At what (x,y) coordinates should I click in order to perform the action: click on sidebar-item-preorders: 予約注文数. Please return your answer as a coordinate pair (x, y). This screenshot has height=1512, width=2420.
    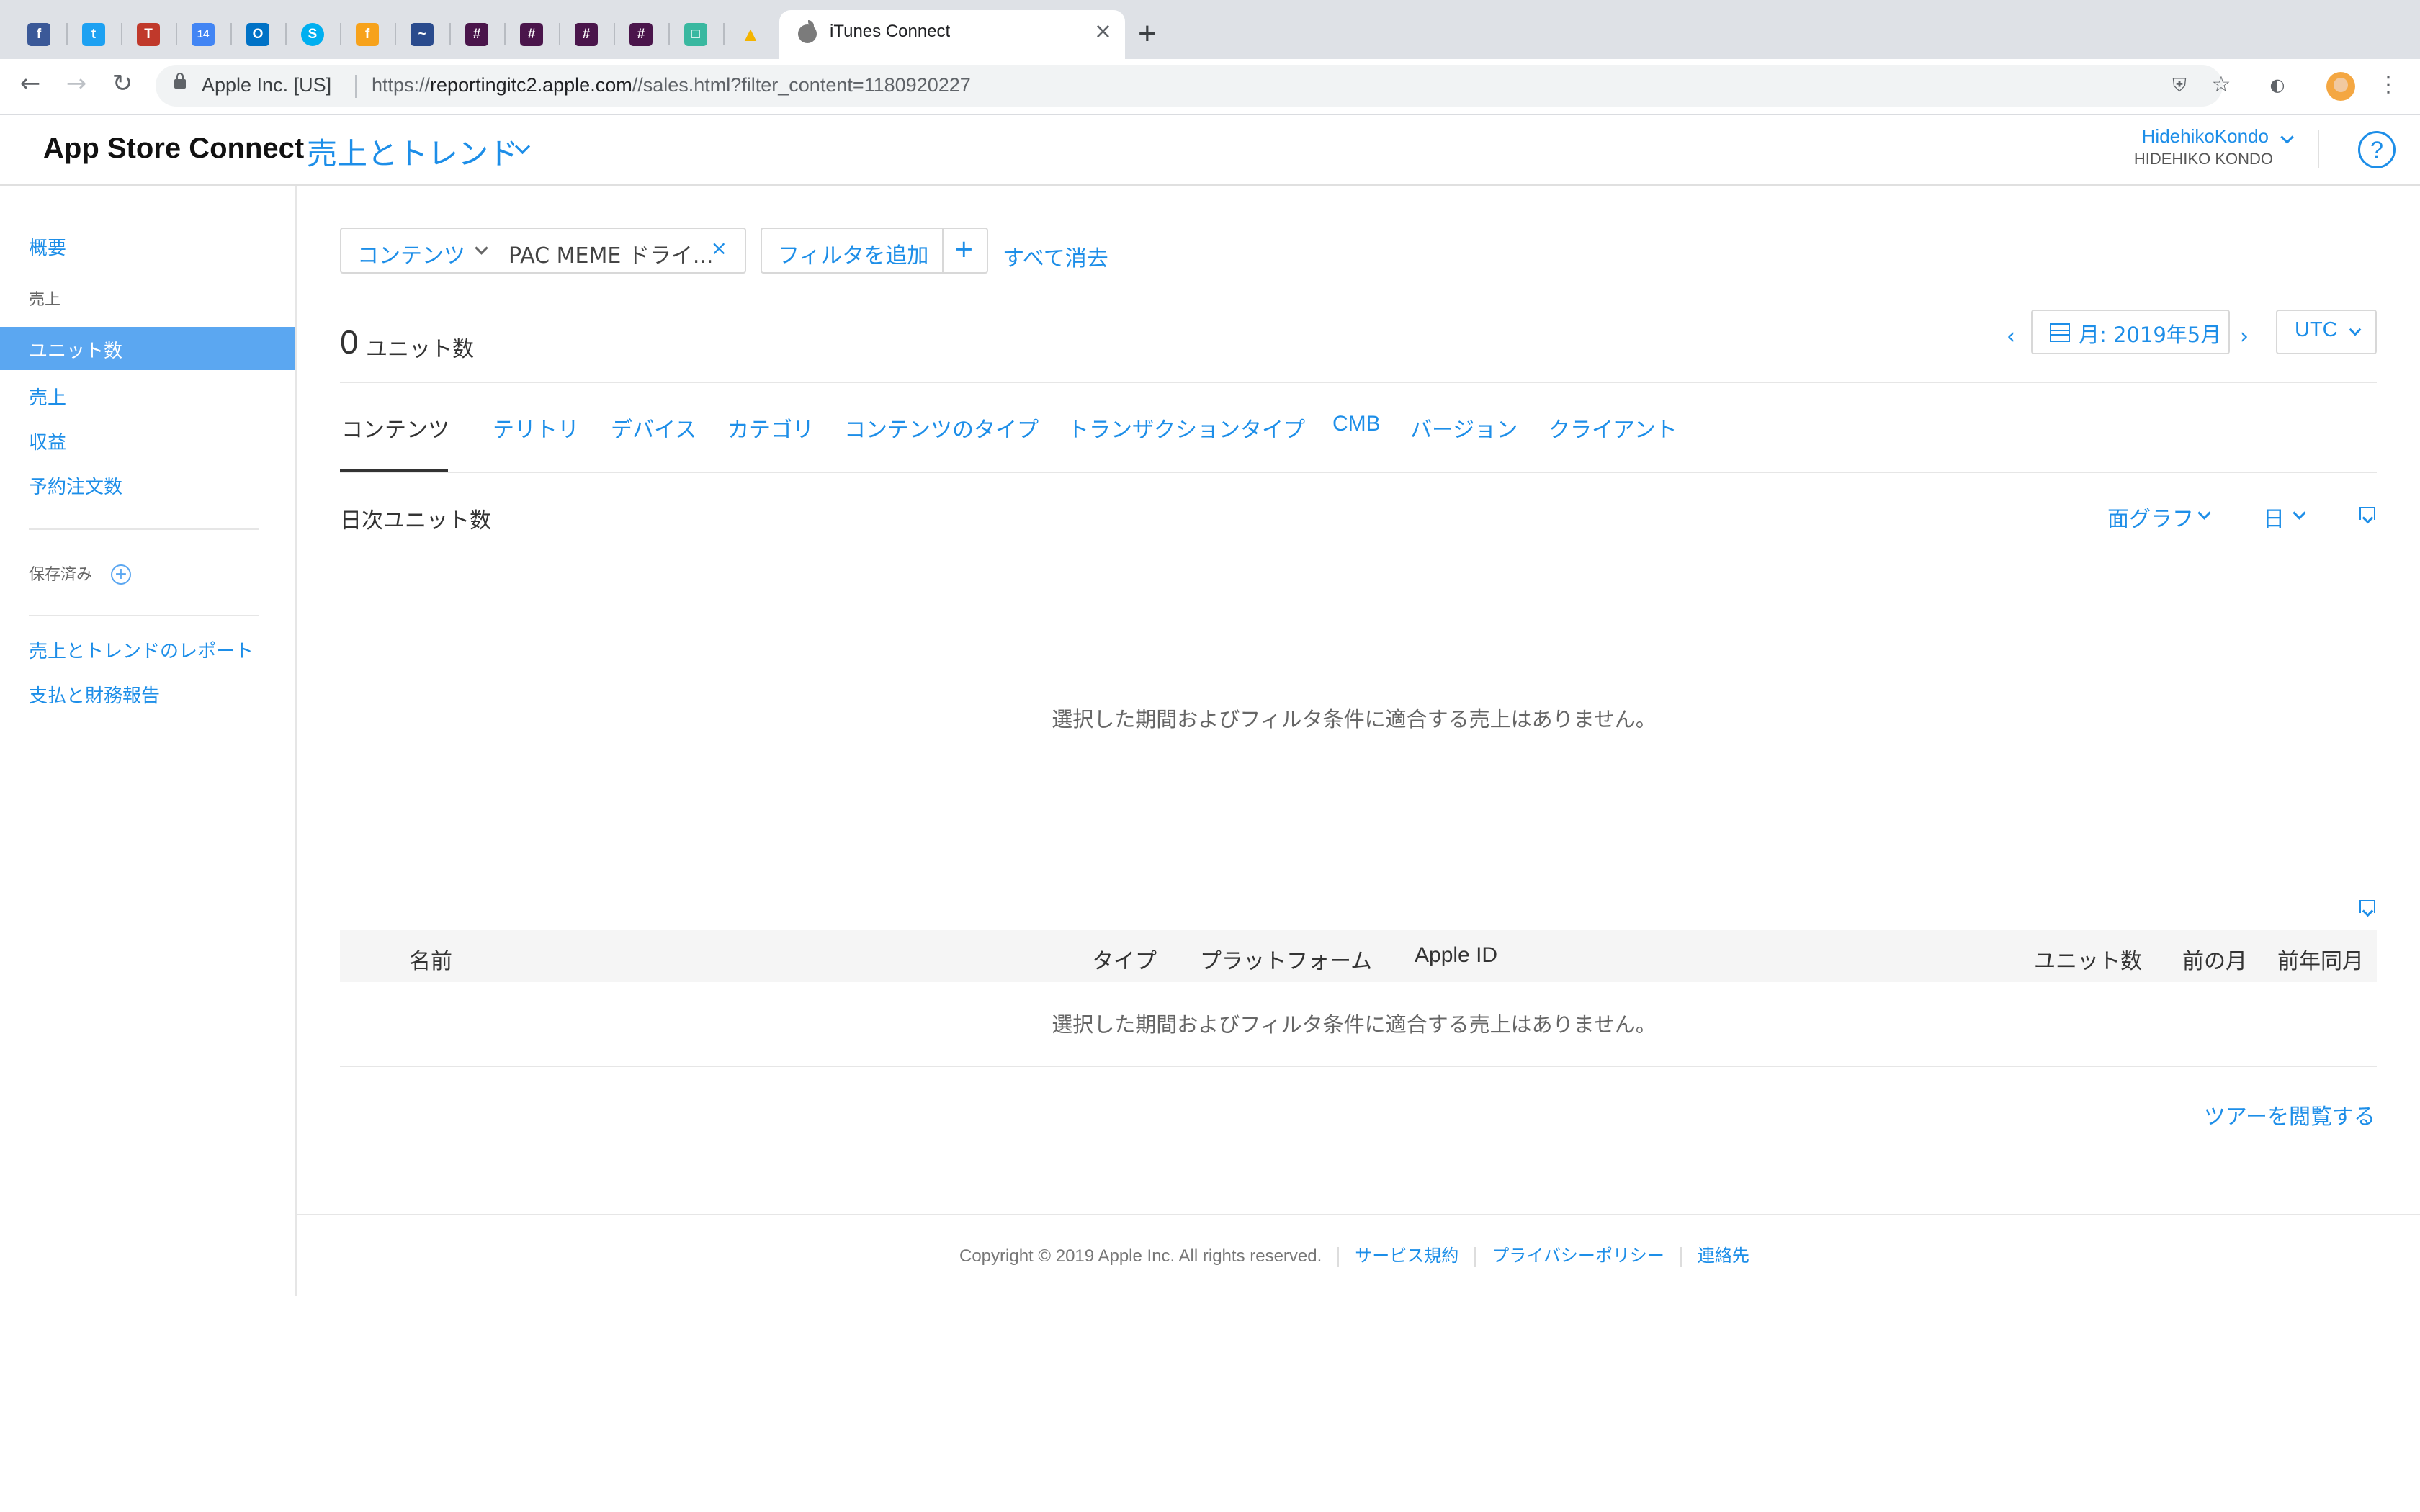
    Looking at the image, I should click on (75, 485).